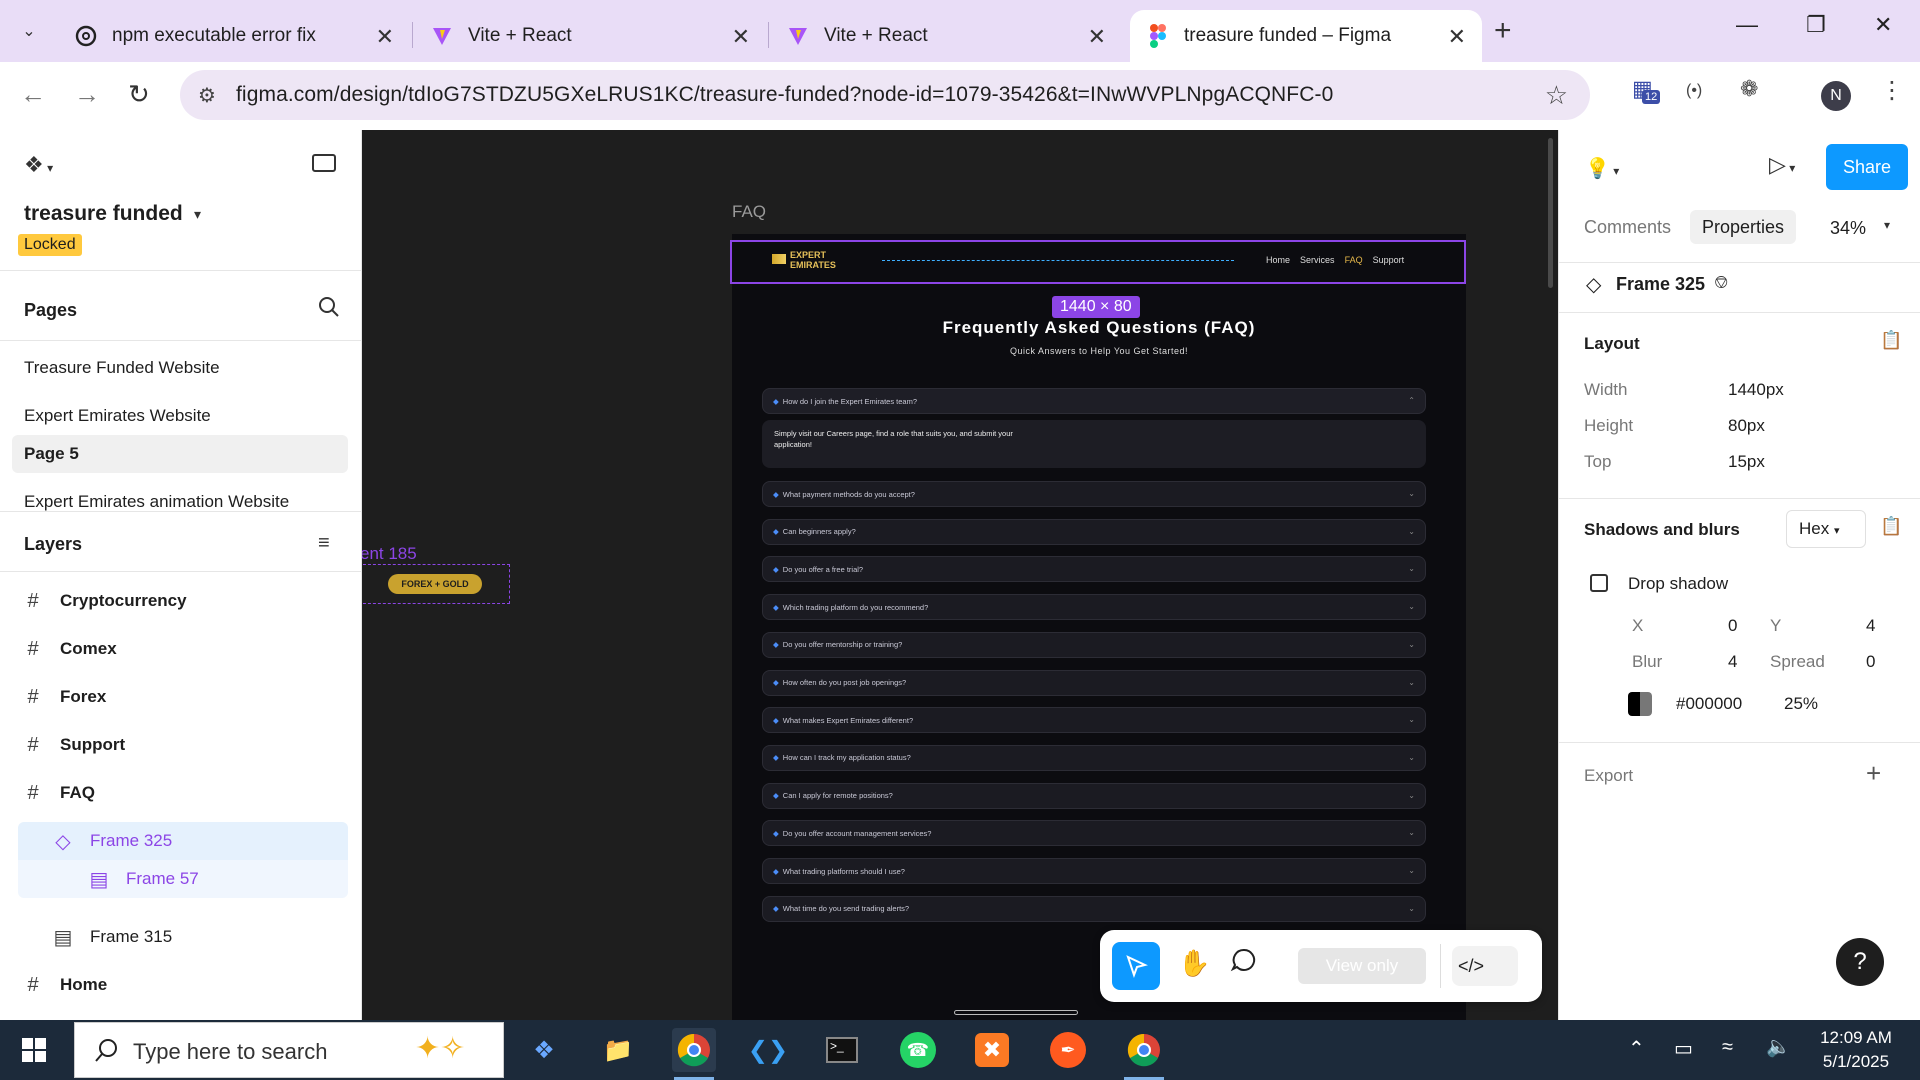 The height and width of the screenshot is (1080, 1920). What do you see at coordinates (1721, 282) in the screenshot?
I see `go-to-main-component-icon: ⎊` at bounding box center [1721, 282].